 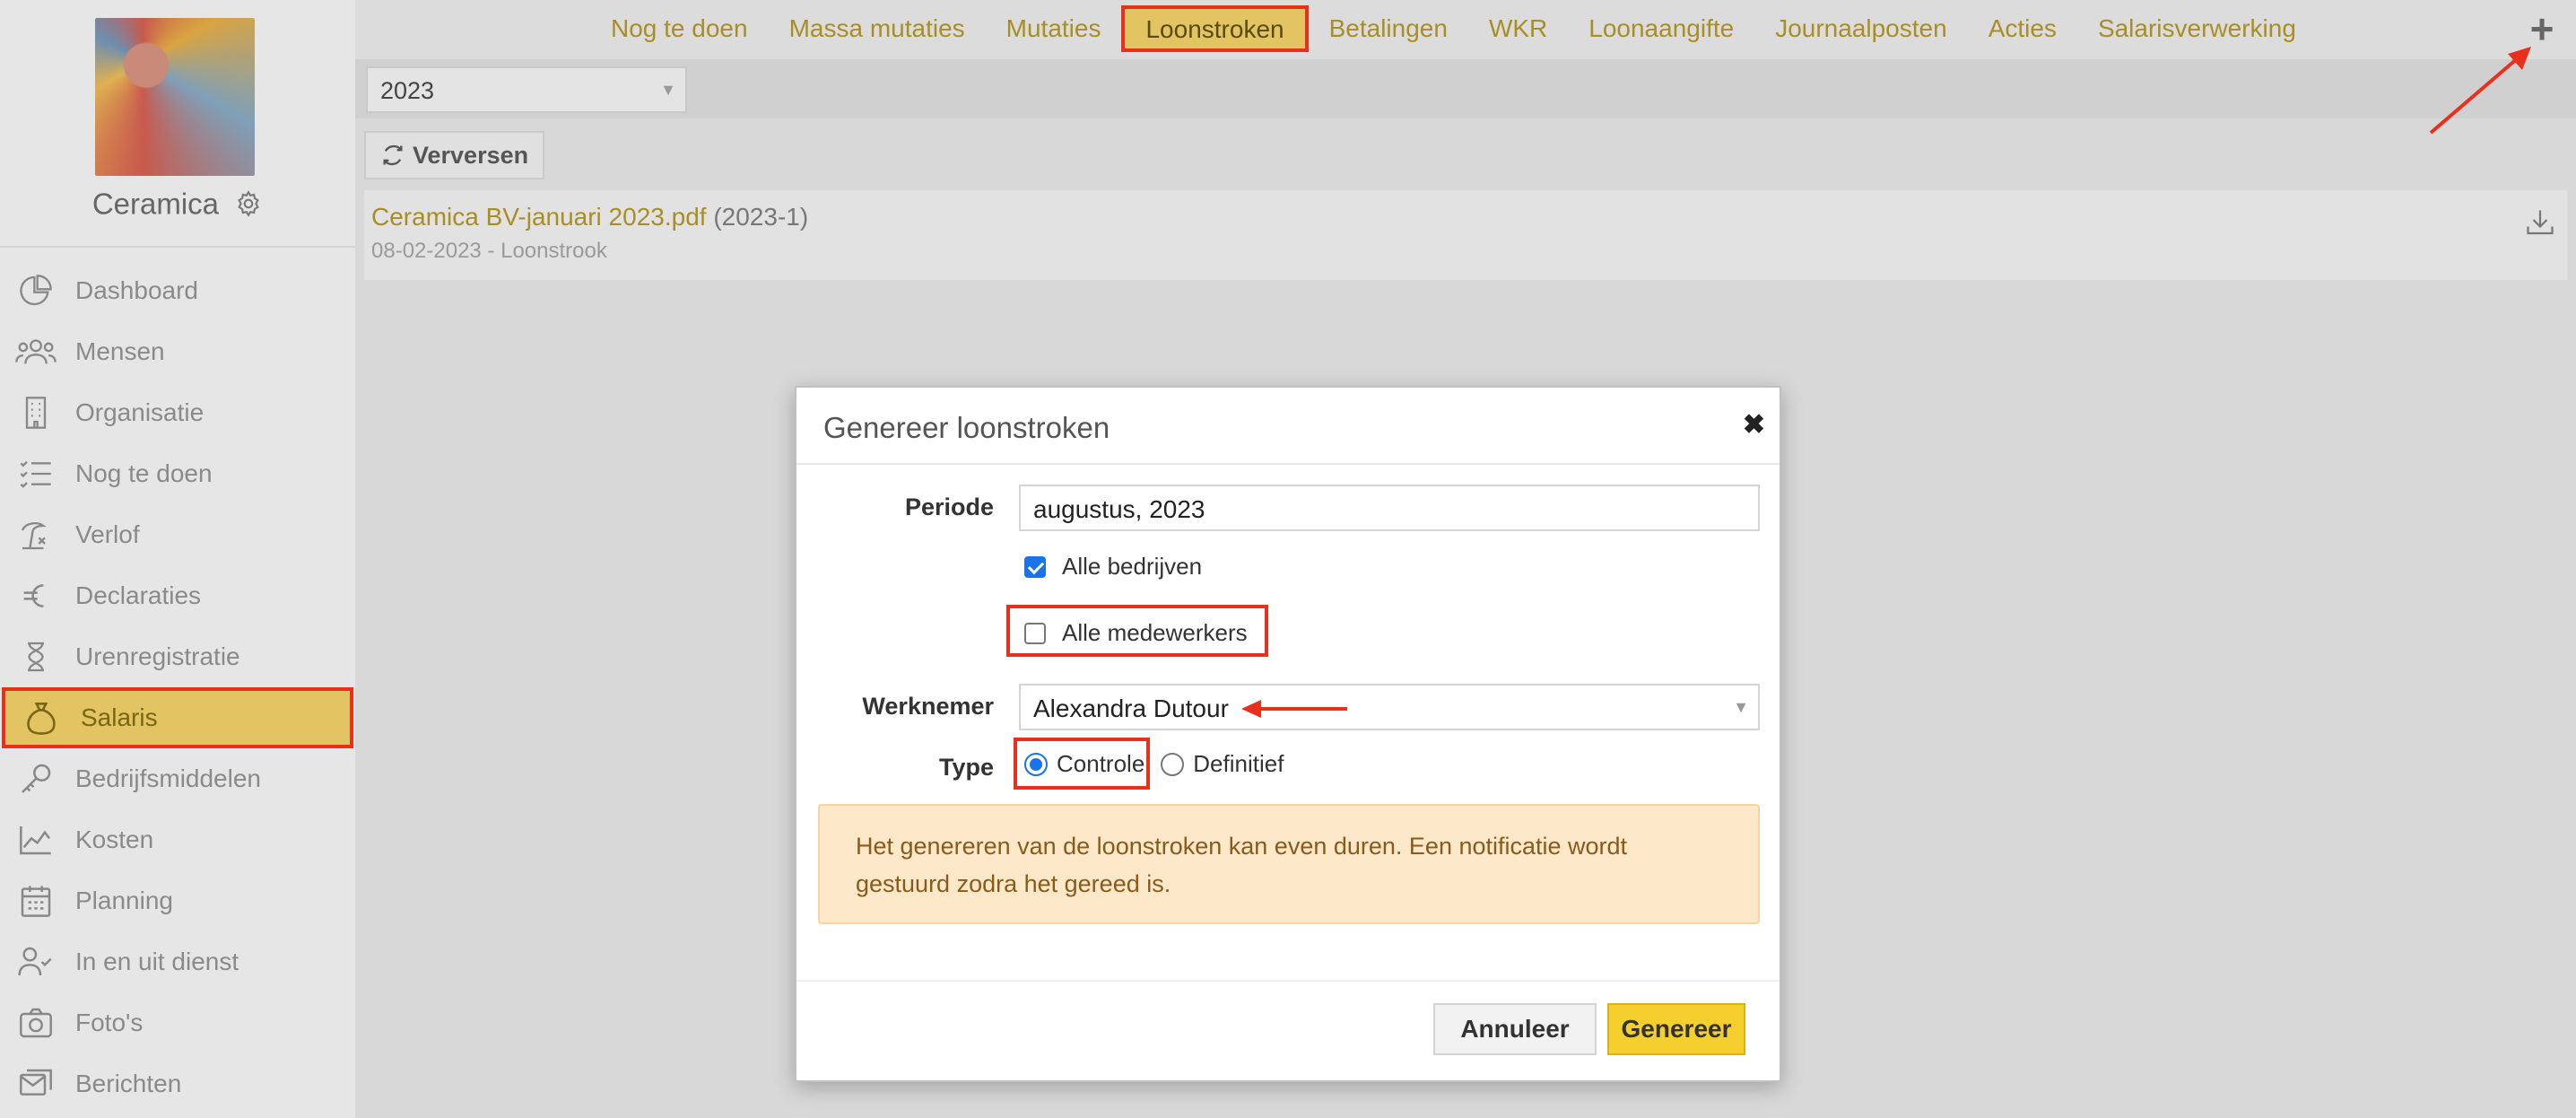 I want to click on sidebar-item-label: Foto's, so click(x=109, y=1023).